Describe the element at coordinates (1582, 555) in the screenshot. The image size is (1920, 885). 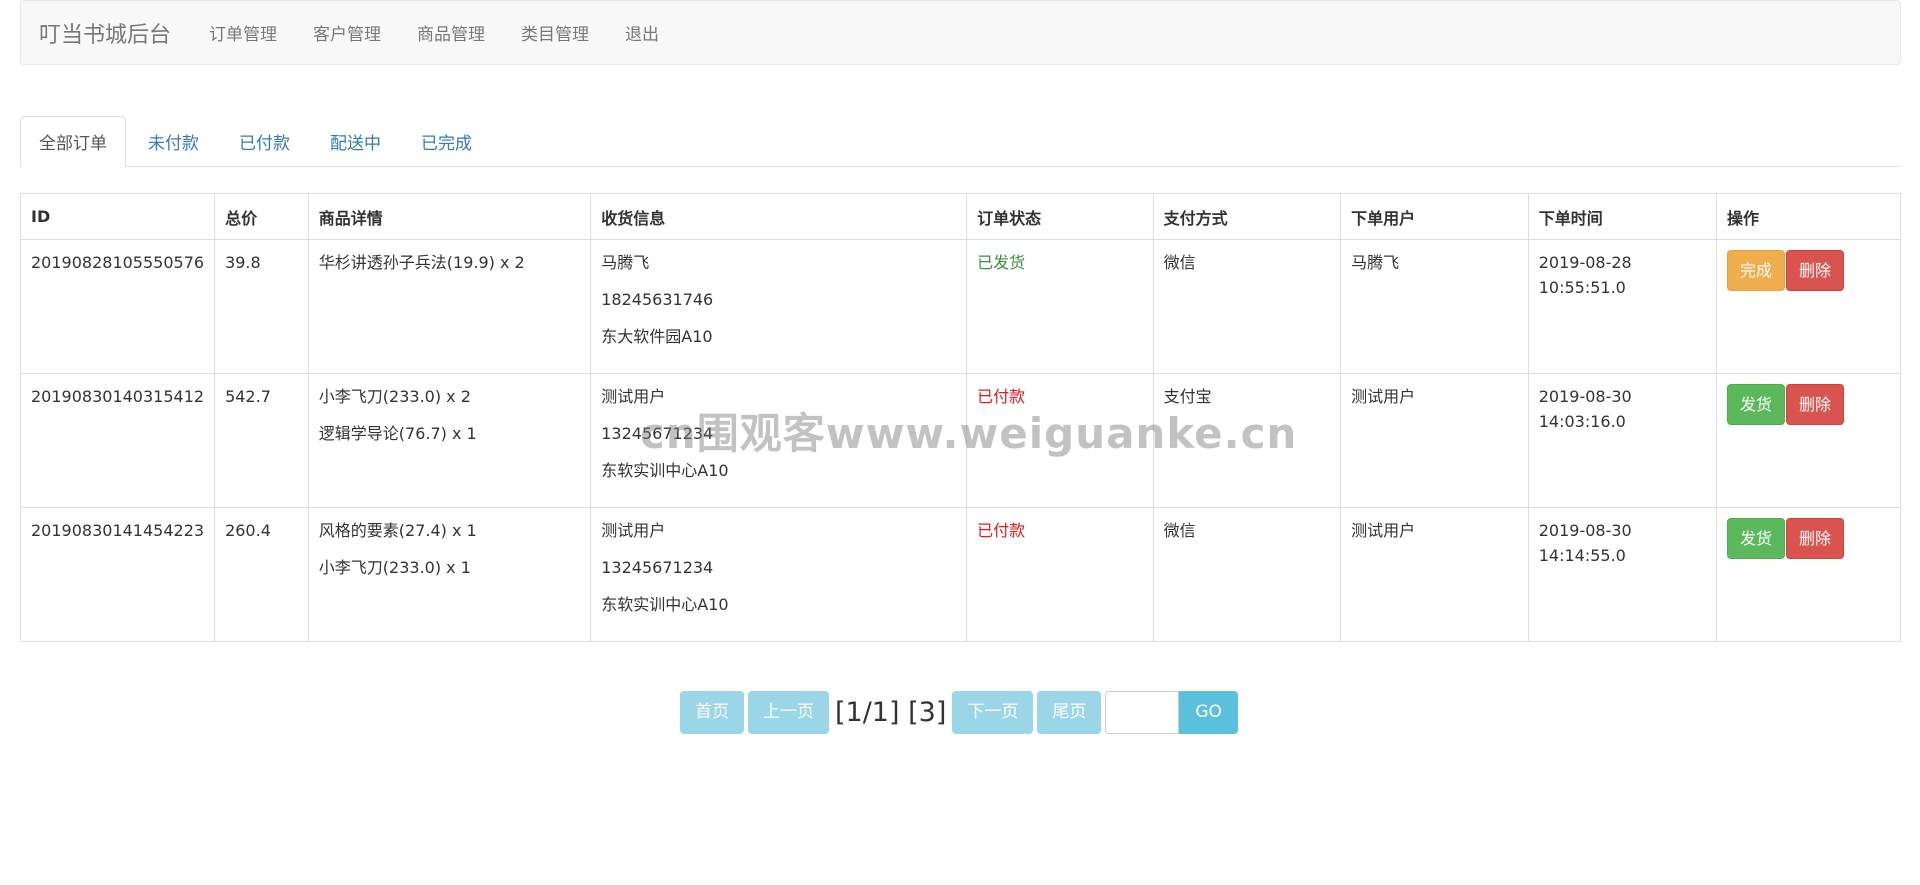
I see `order-clock: 14:14:55.0` at that location.